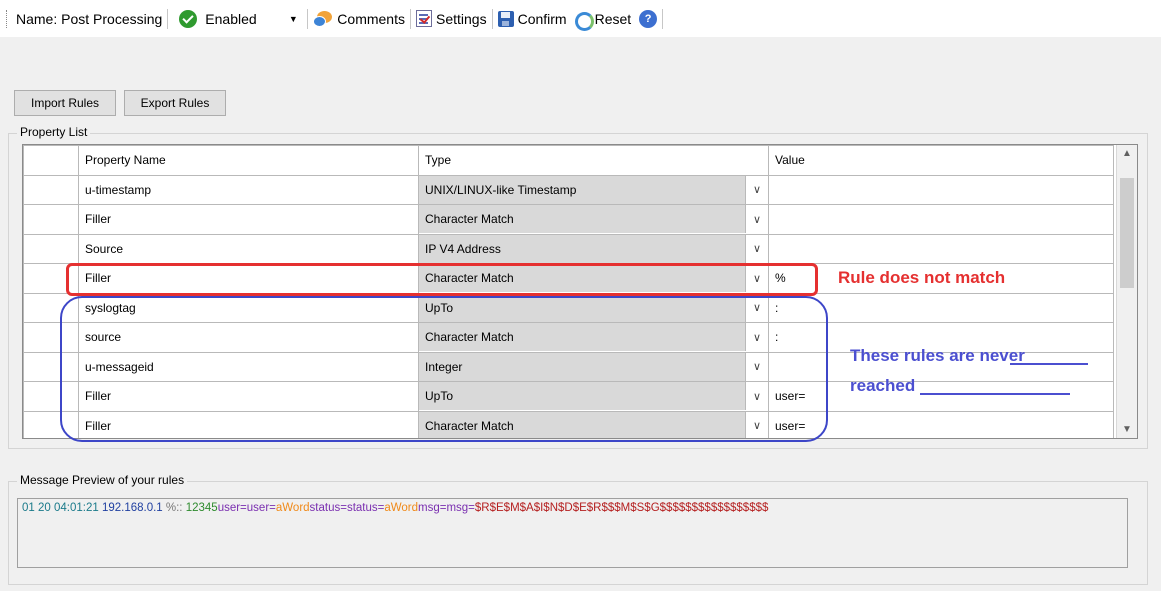 This screenshot has height=591, width=1161. What do you see at coordinates (505, 18) in the screenshot?
I see `save-disk-icon` at bounding box center [505, 18].